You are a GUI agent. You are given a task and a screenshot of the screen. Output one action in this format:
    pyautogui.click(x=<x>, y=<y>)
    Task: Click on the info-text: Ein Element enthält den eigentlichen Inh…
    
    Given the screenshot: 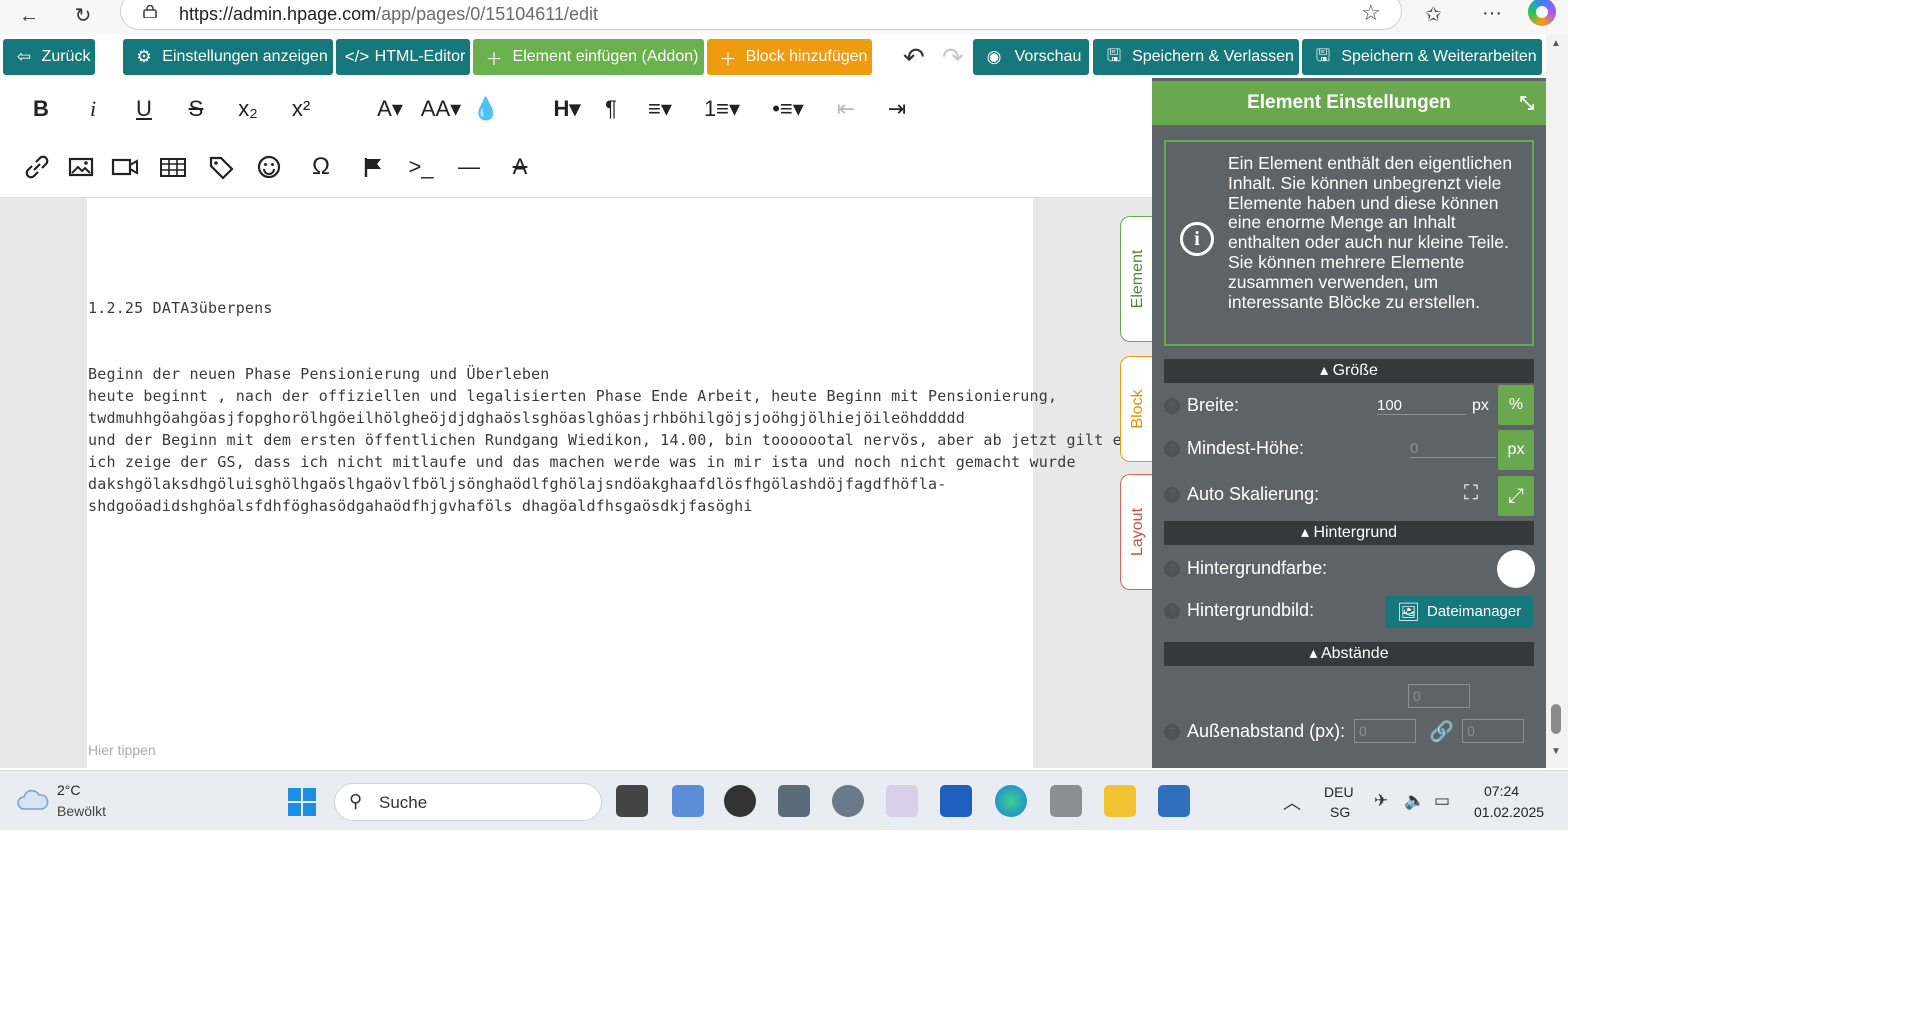 What is the action you would take?
    pyautogui.click(x=1370, y=232)
    